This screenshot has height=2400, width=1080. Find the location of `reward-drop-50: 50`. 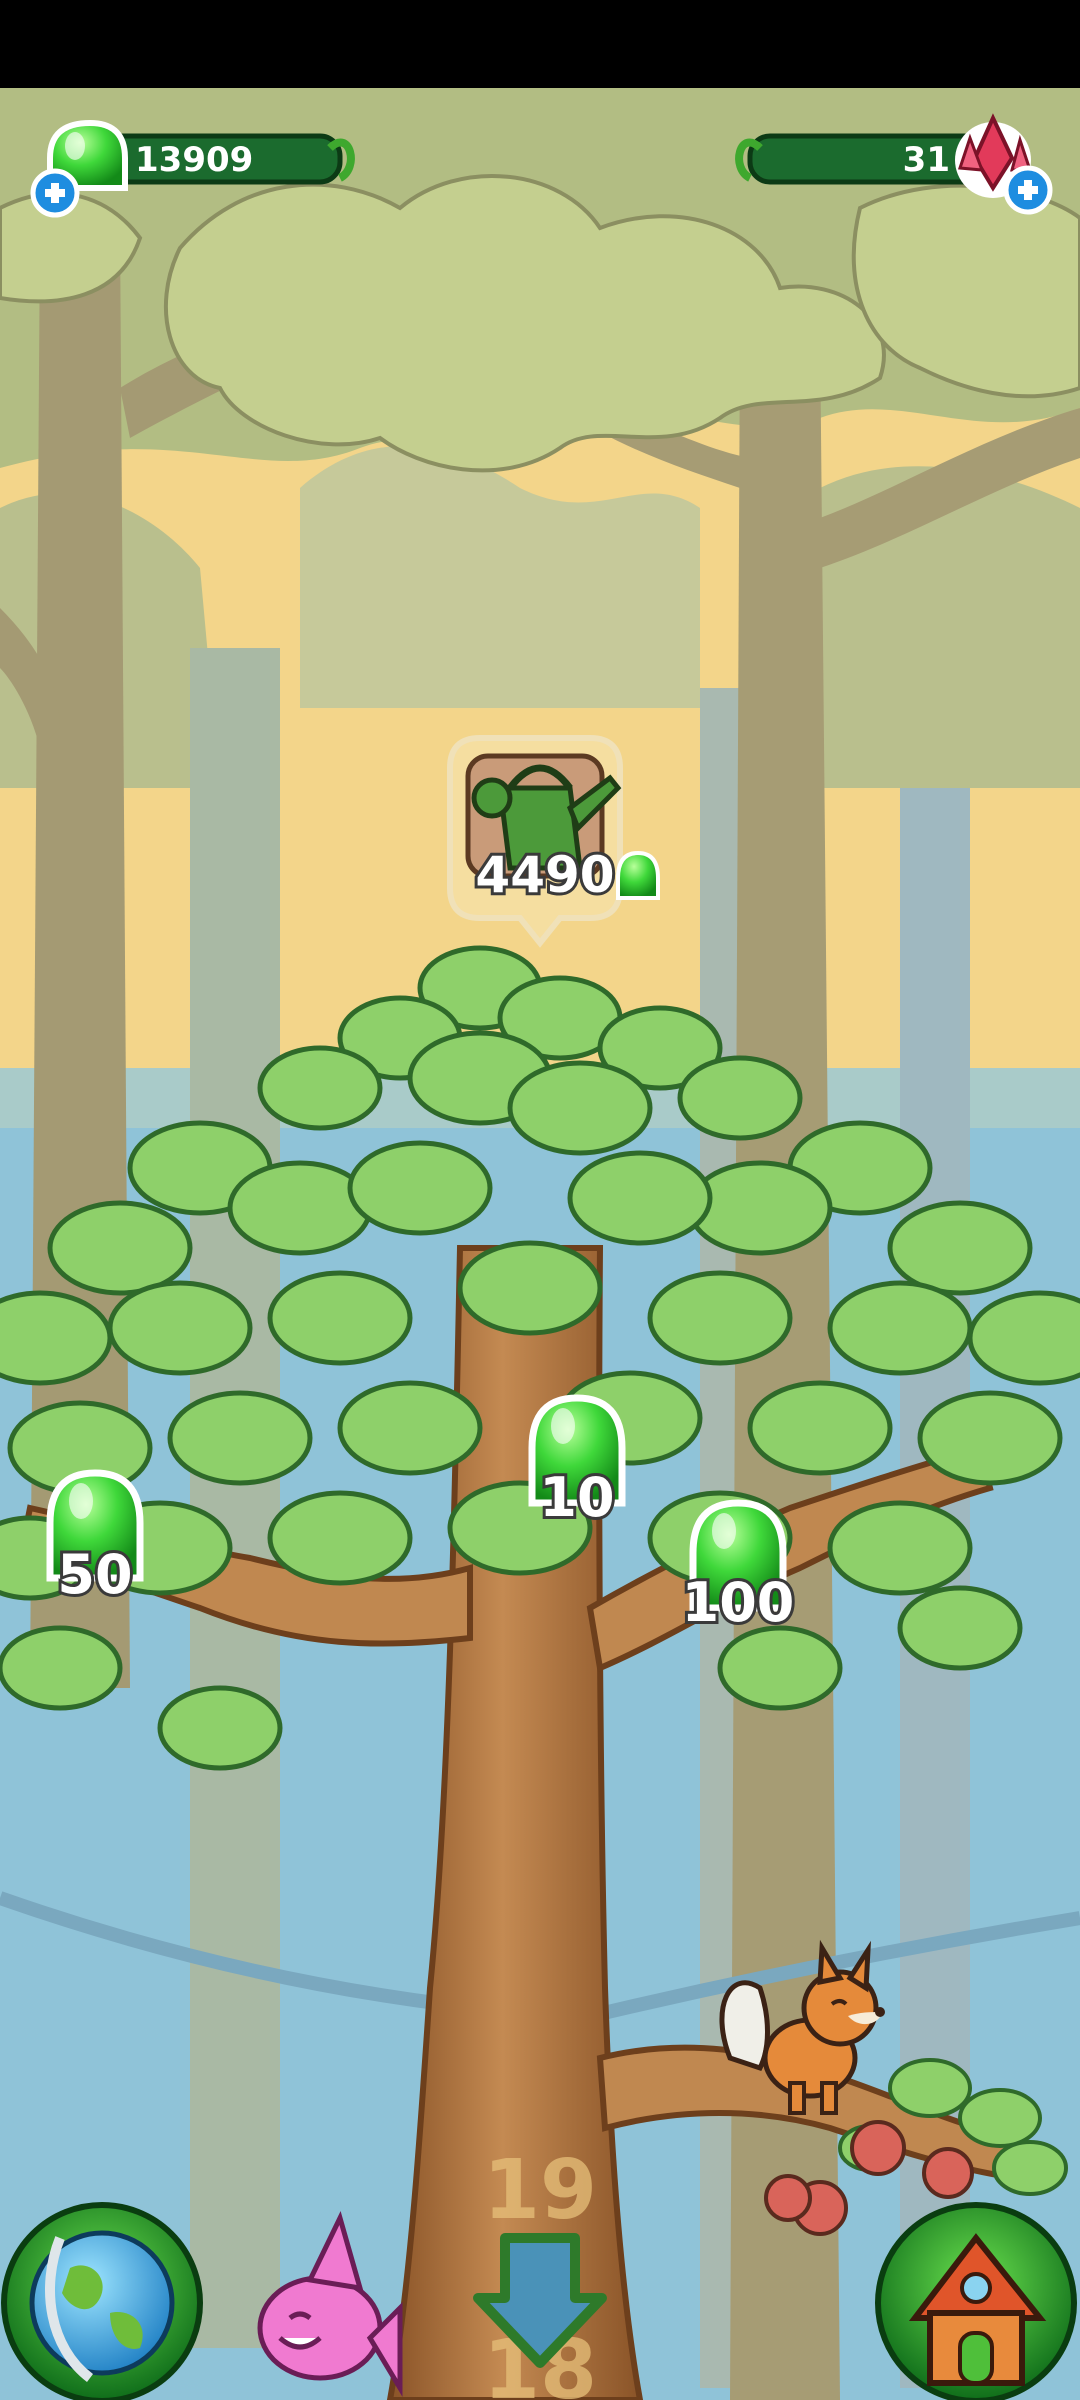

reward-drop-50: 50 is located at coordinates (95, 1539).